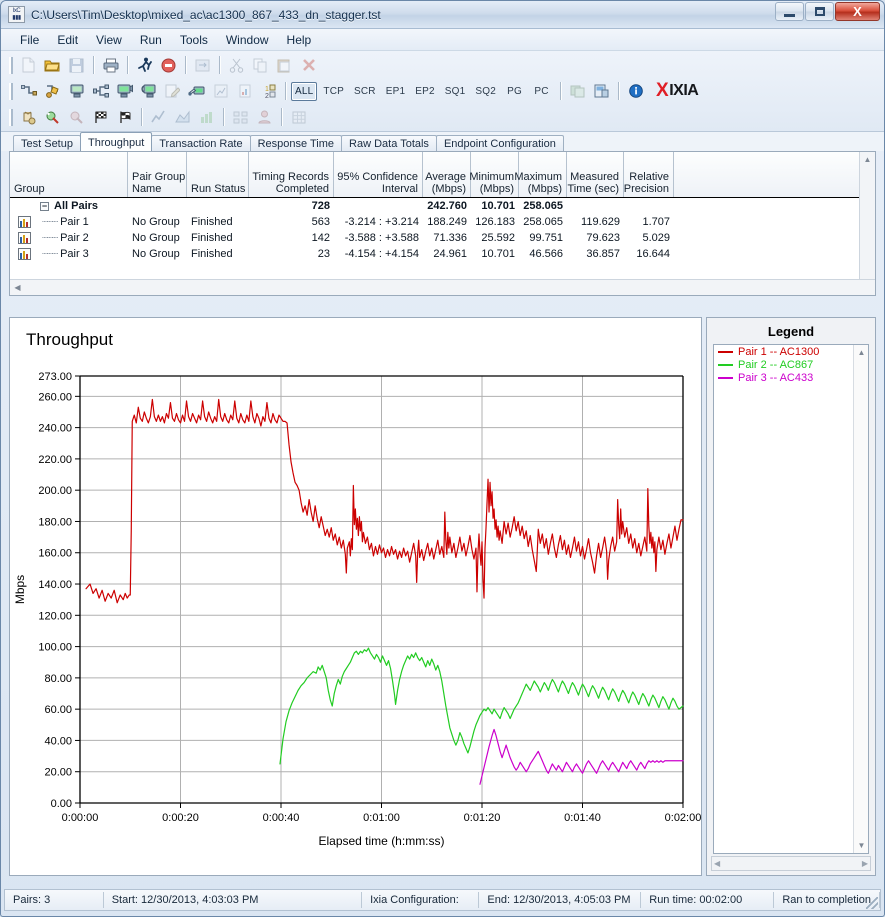 Image resolution: width=885 pixels, height=917 pixels. I want to click on menu-item-view: View, so click(109, 40).